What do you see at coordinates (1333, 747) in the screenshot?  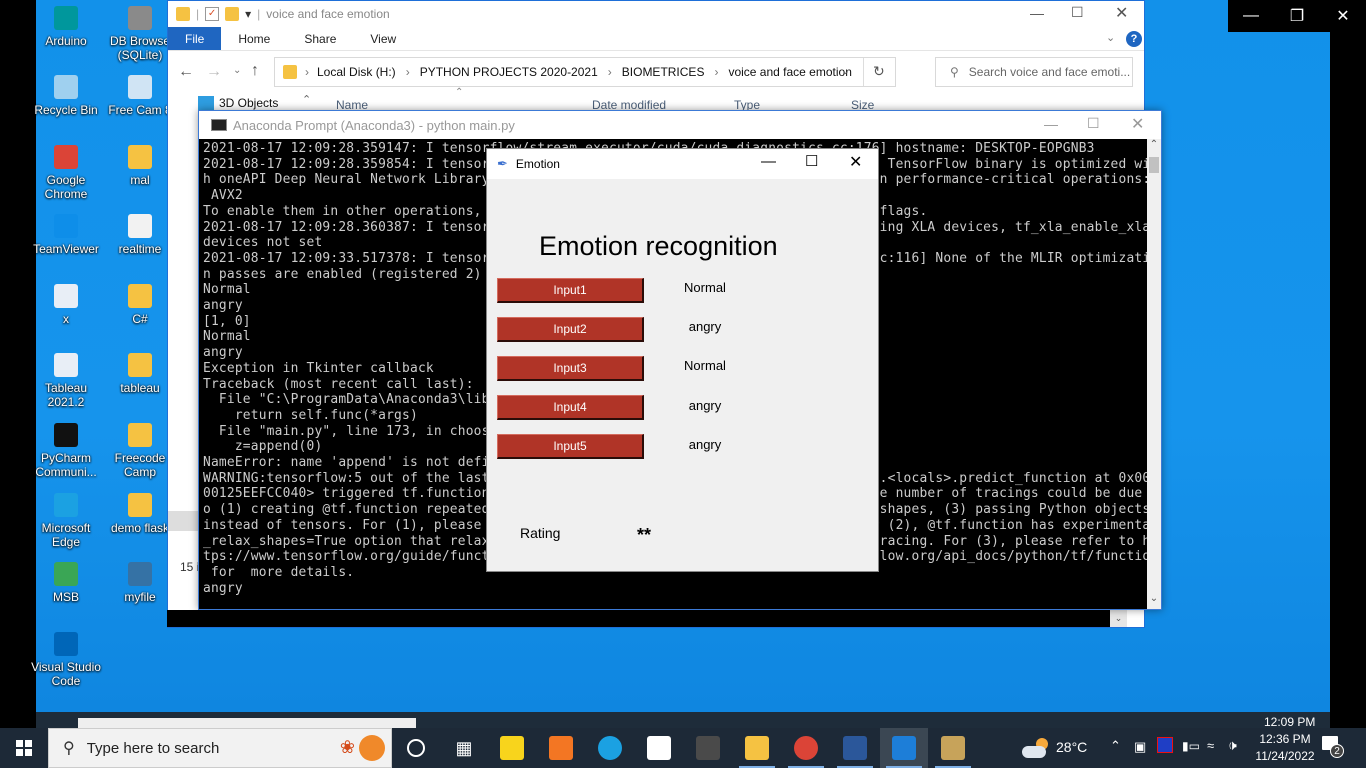 I see `notifications-button: 2` at bounding box center [1333, 747].